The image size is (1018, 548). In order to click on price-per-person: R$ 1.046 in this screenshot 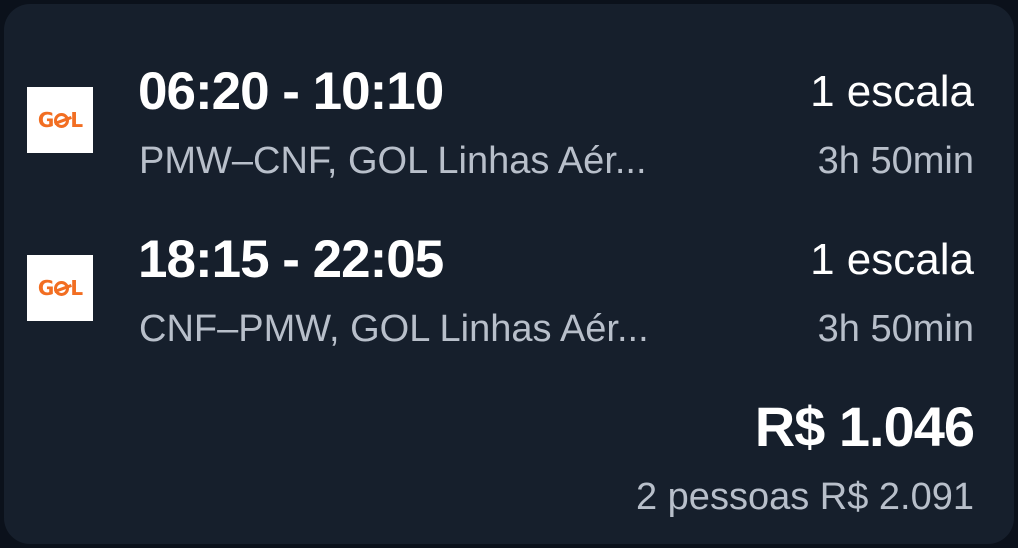, I will do `click(864, 426)`.